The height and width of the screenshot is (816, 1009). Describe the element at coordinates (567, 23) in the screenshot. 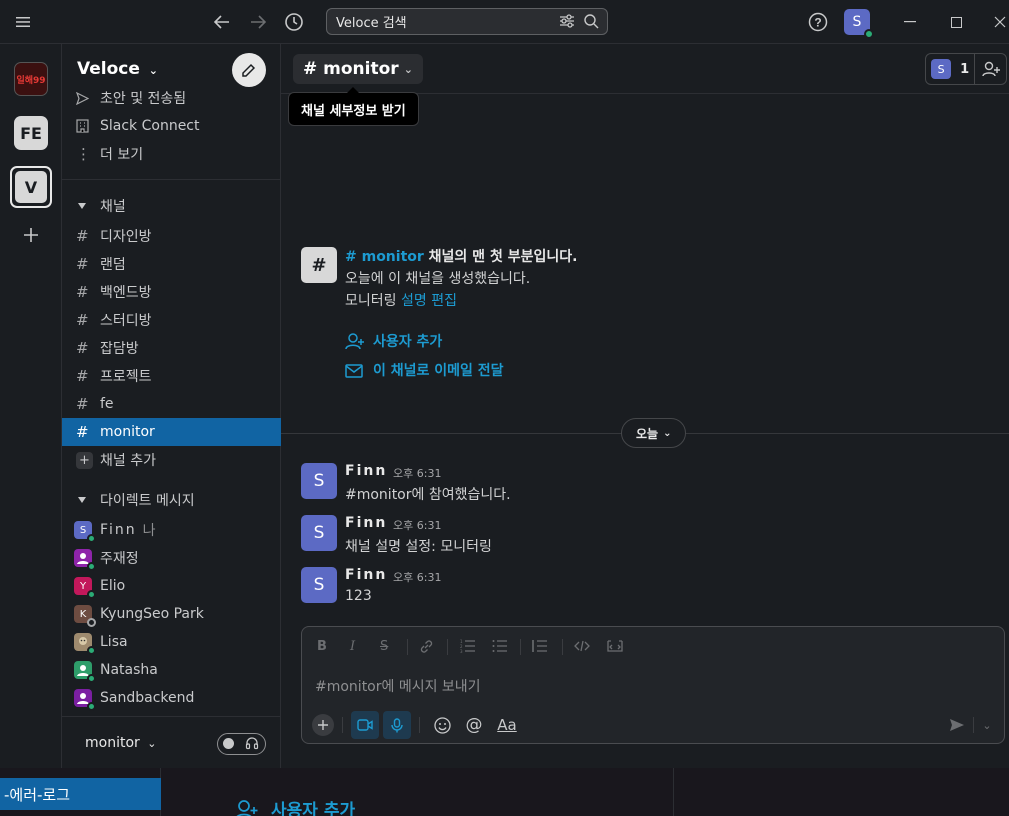

I see `filter-sliders-icon` at that location.